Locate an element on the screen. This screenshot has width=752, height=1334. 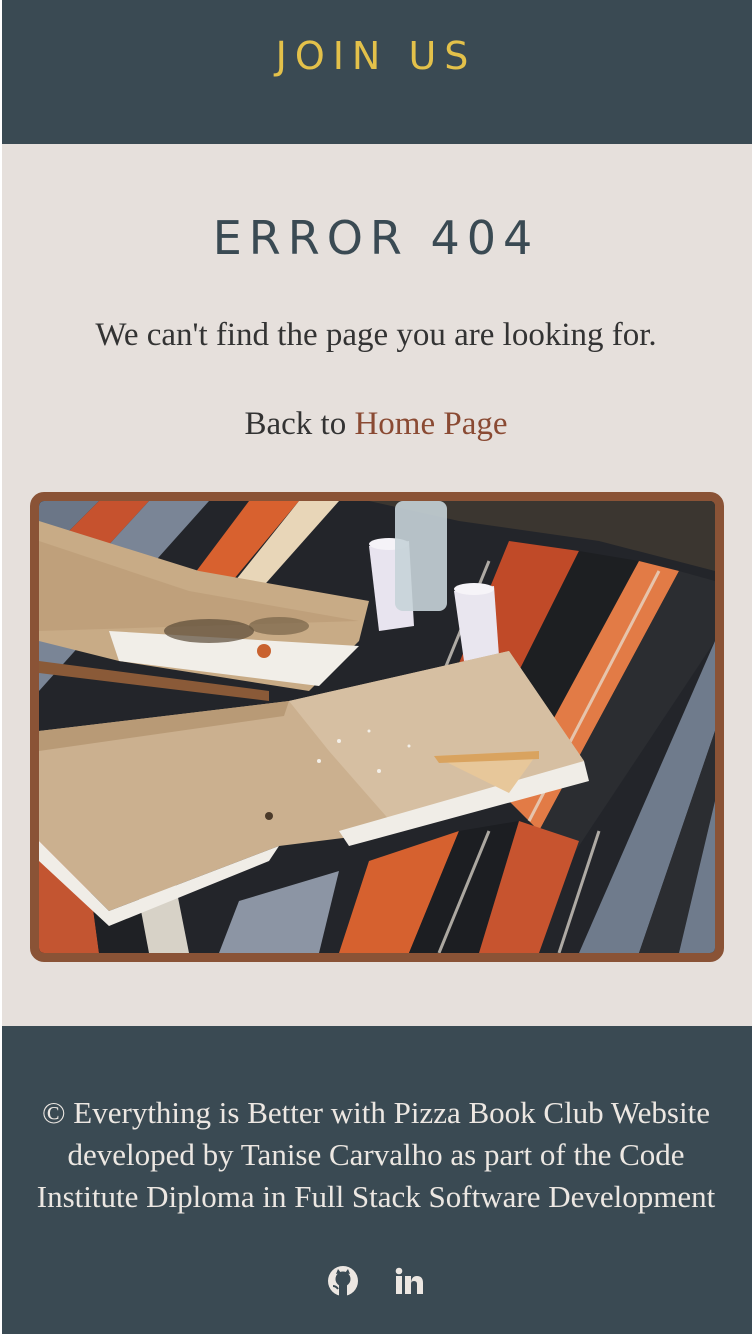
github-link is located at coordinates (343, 1281).